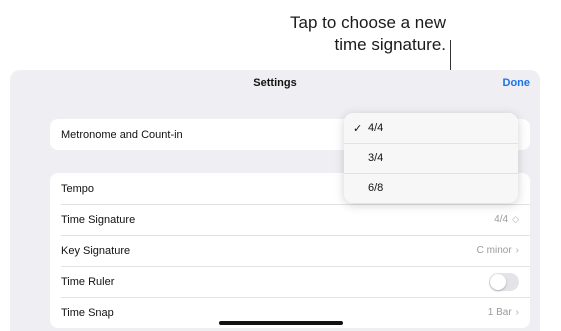 This screenshot has height=331, width=561. I want to click on time-signature-value: 4/4, so click(501, 219).